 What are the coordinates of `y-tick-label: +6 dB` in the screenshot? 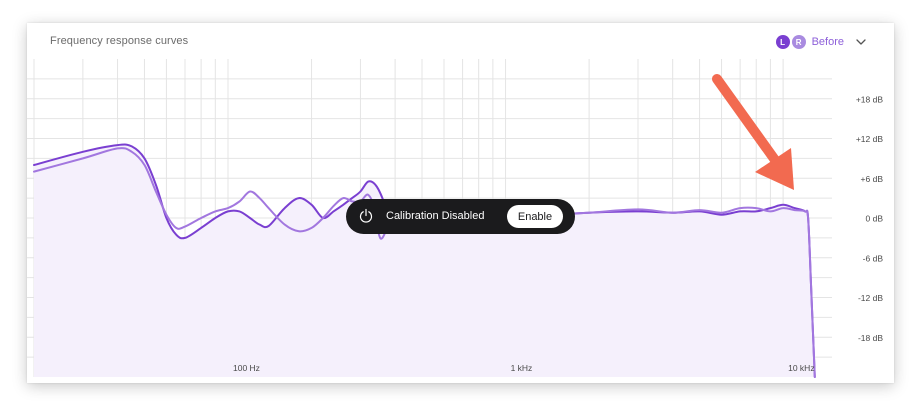 It's located at (872, 179).